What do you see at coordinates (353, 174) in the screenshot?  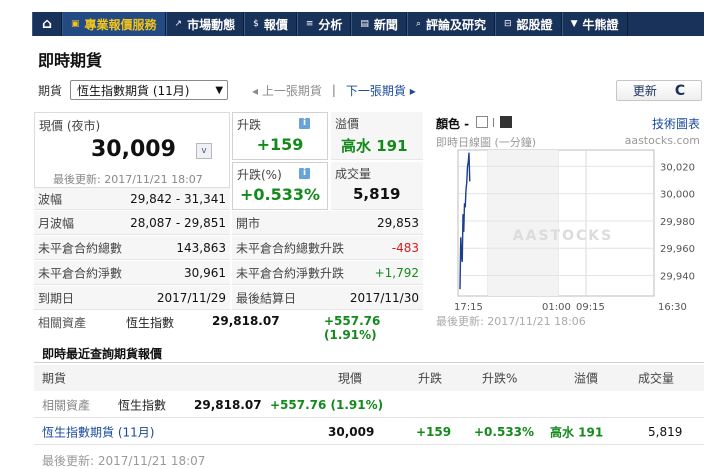 I see `volume-label: 成交量` at bounding box center [353, 174].